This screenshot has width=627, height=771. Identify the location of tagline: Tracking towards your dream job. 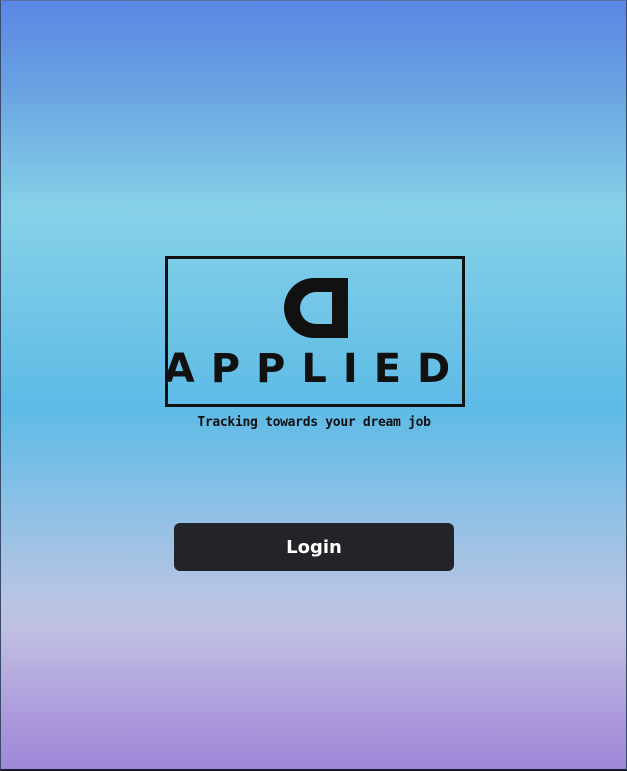
(314, 422).